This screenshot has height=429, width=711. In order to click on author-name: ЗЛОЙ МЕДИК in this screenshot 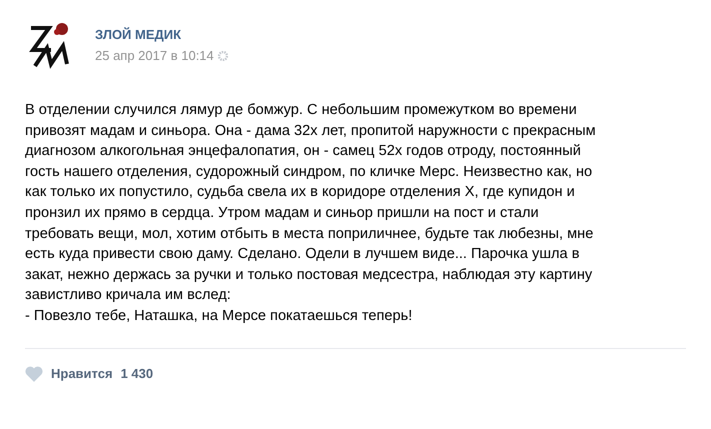, I will do `click(161, 34)`.